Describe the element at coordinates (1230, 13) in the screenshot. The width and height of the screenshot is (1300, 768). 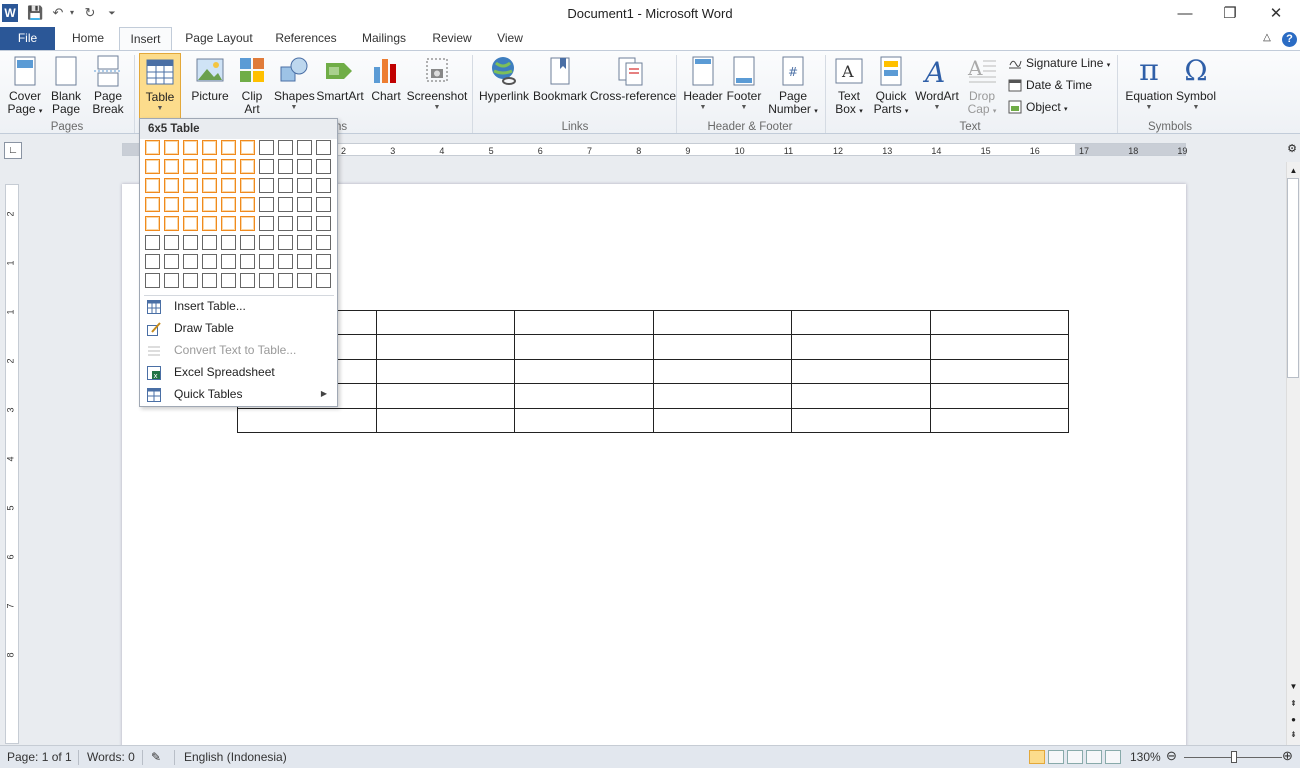
I see `restore-button: ❐` at that location.